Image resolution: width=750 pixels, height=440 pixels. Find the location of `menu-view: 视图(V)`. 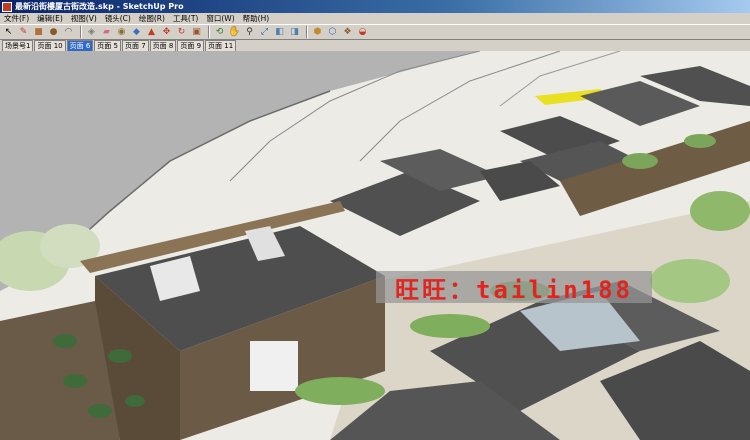

menu-view: 视图(V) is located at coordinates (84, 18).